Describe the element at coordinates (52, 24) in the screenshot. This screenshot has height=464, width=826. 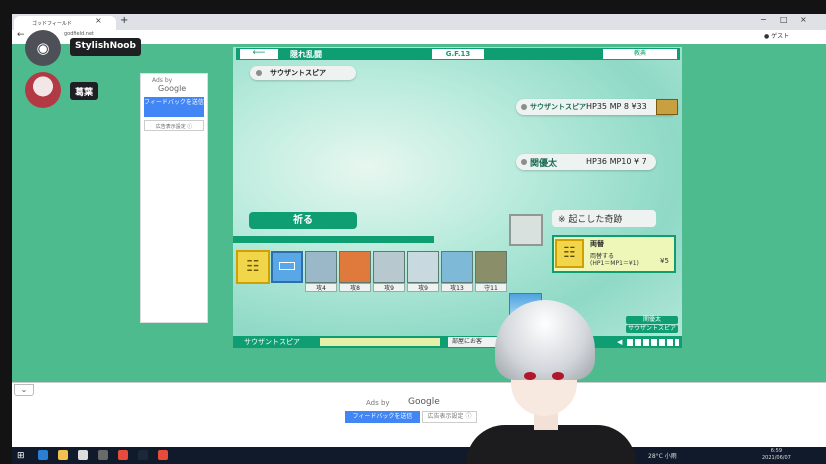
I see `tab-title: ゴッドフィールド` at that location.